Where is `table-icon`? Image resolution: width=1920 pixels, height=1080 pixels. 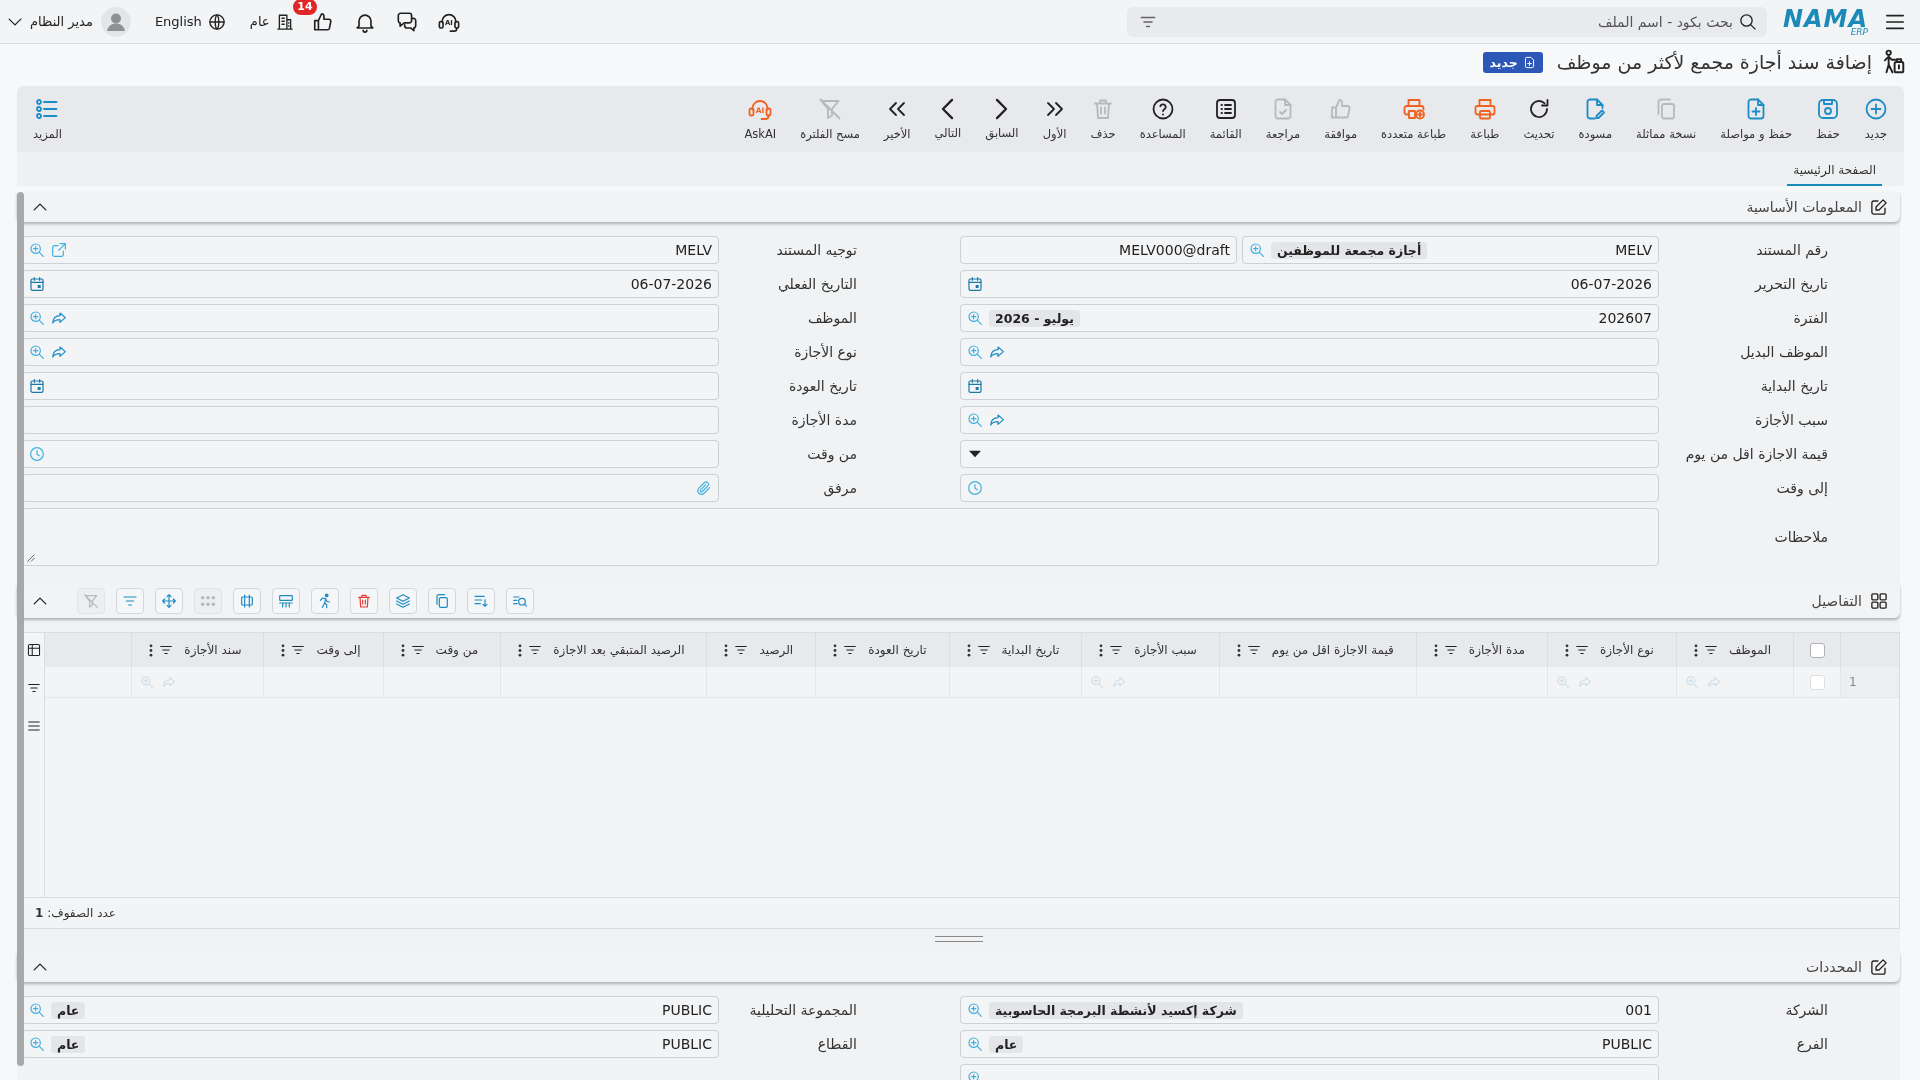 table-icon is located at coordinates (33, 650).